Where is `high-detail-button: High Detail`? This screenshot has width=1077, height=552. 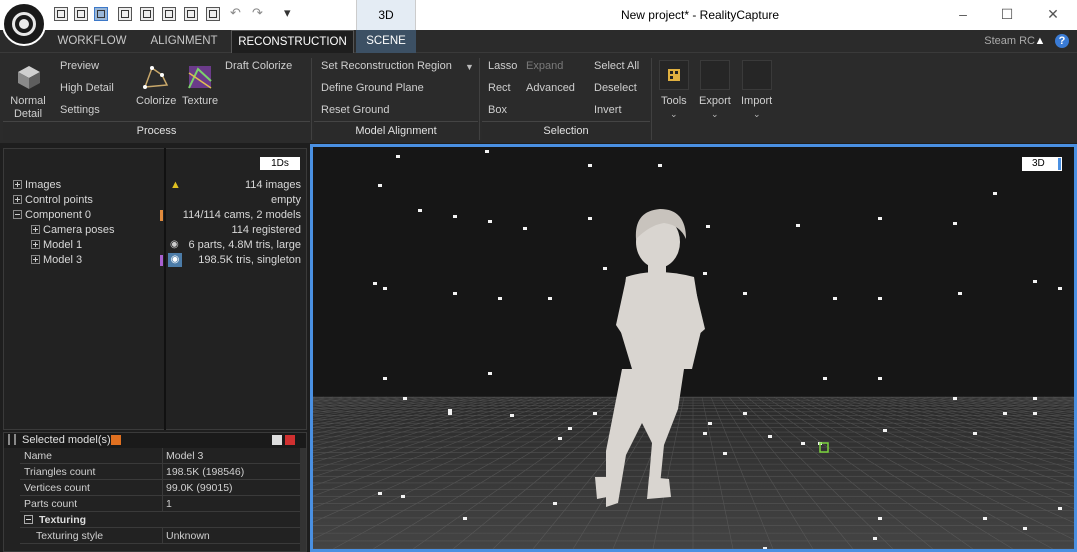 high-detail-button: High Detail is located at coordinates (87, 88).